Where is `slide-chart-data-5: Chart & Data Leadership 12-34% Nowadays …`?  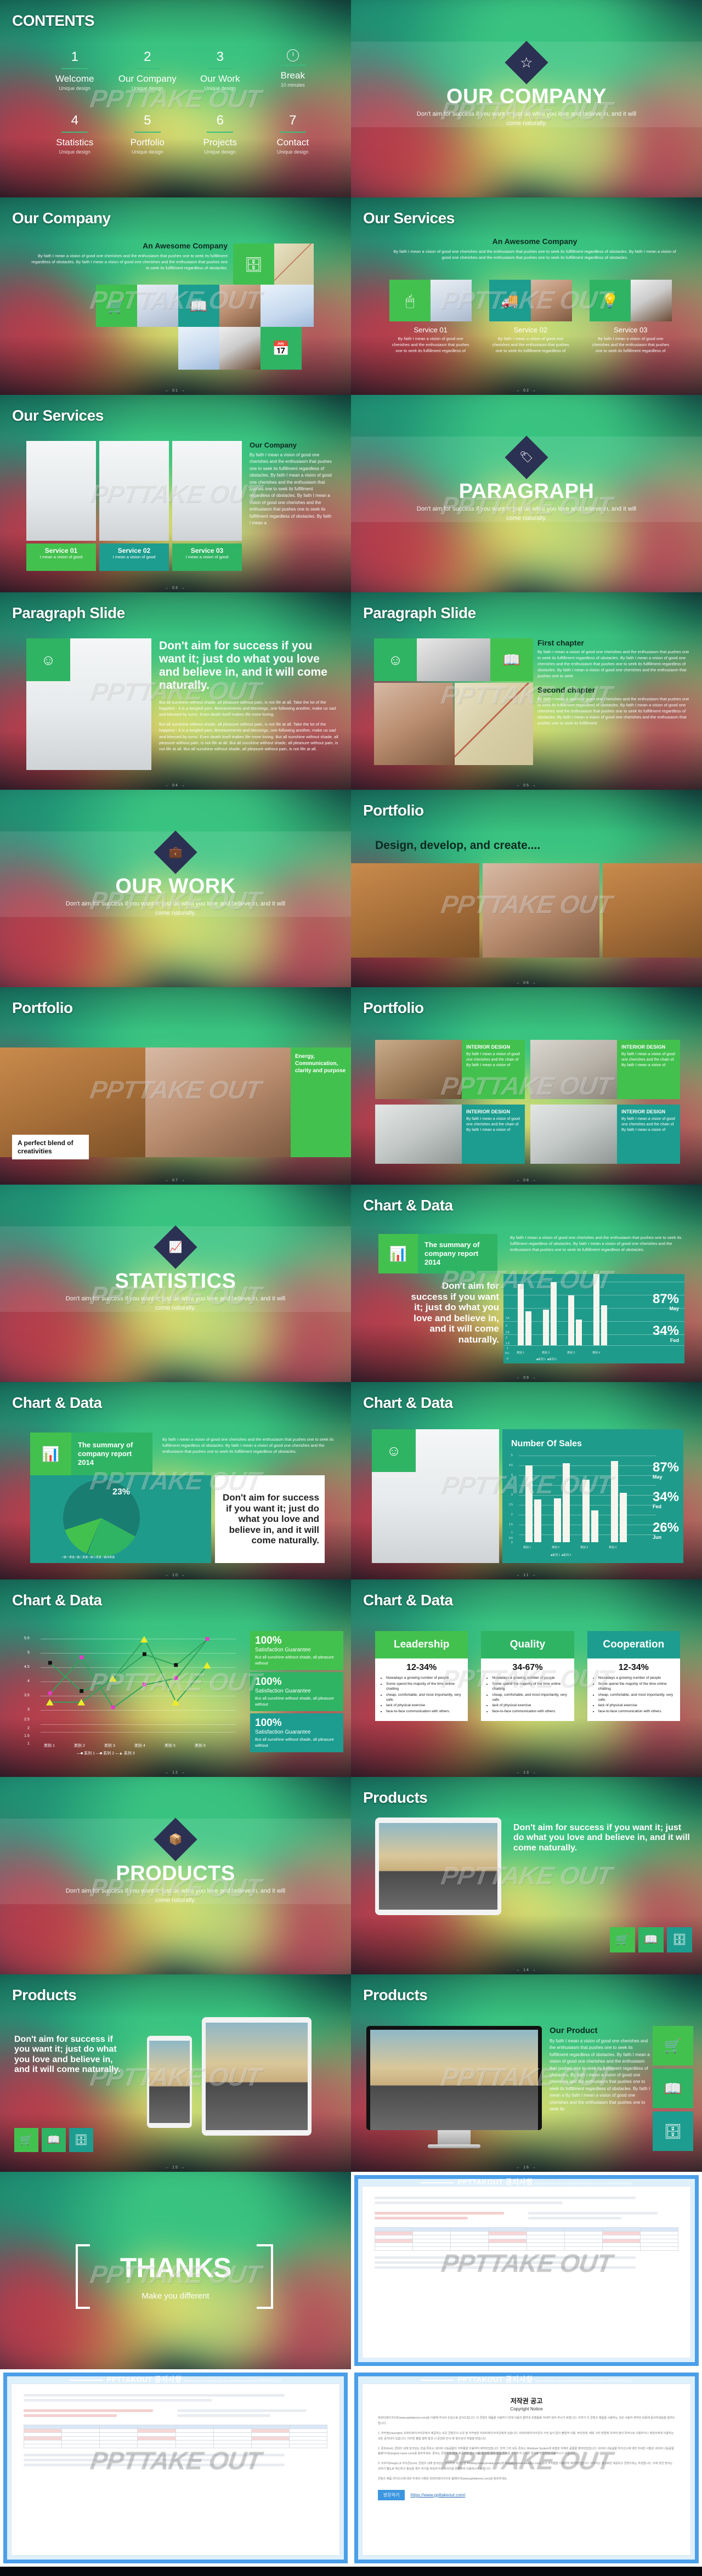 slide-chart-data-5: Chart & Data Leadership 12-34% Nowadays … is located at coordinates (526, 1678).